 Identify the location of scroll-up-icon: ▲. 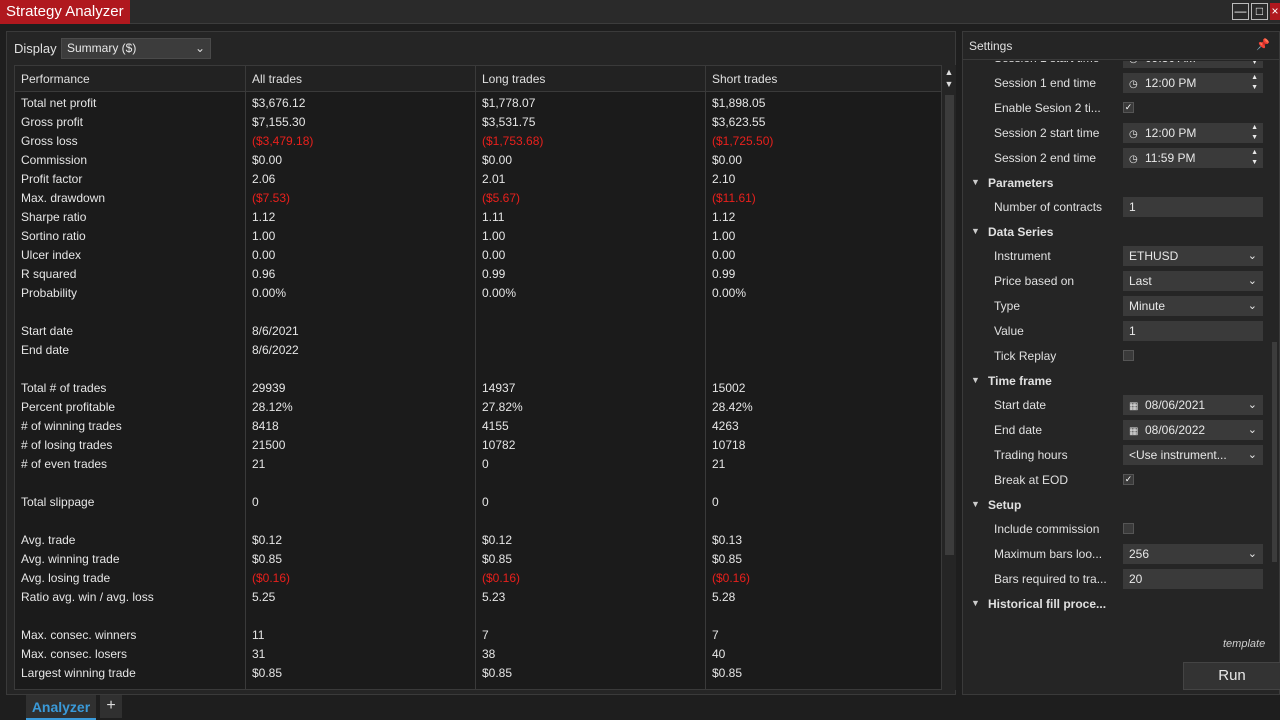
(949, 72).